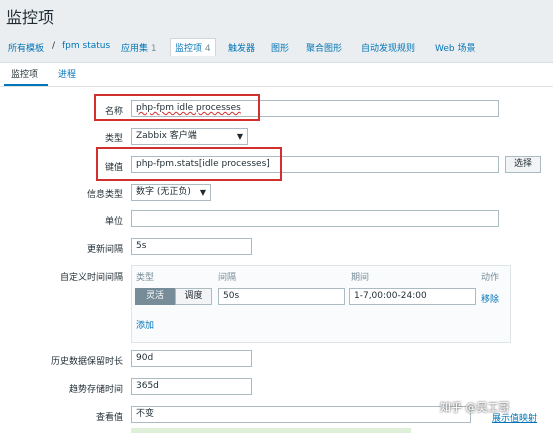 This screenshot has width=553, height=434. Describe the element at coordinates (95, 390) in the screenshot. I see `trends-label: 趋势存储时间` at that location.